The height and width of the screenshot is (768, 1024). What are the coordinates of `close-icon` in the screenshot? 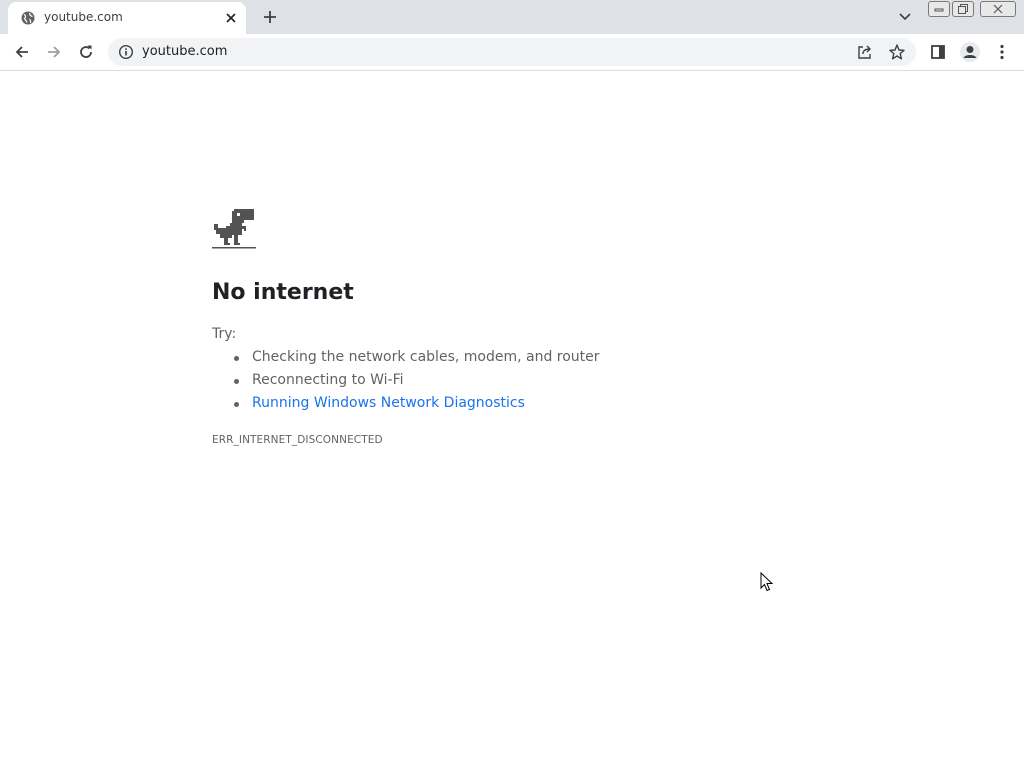 It's located at (998, 9).